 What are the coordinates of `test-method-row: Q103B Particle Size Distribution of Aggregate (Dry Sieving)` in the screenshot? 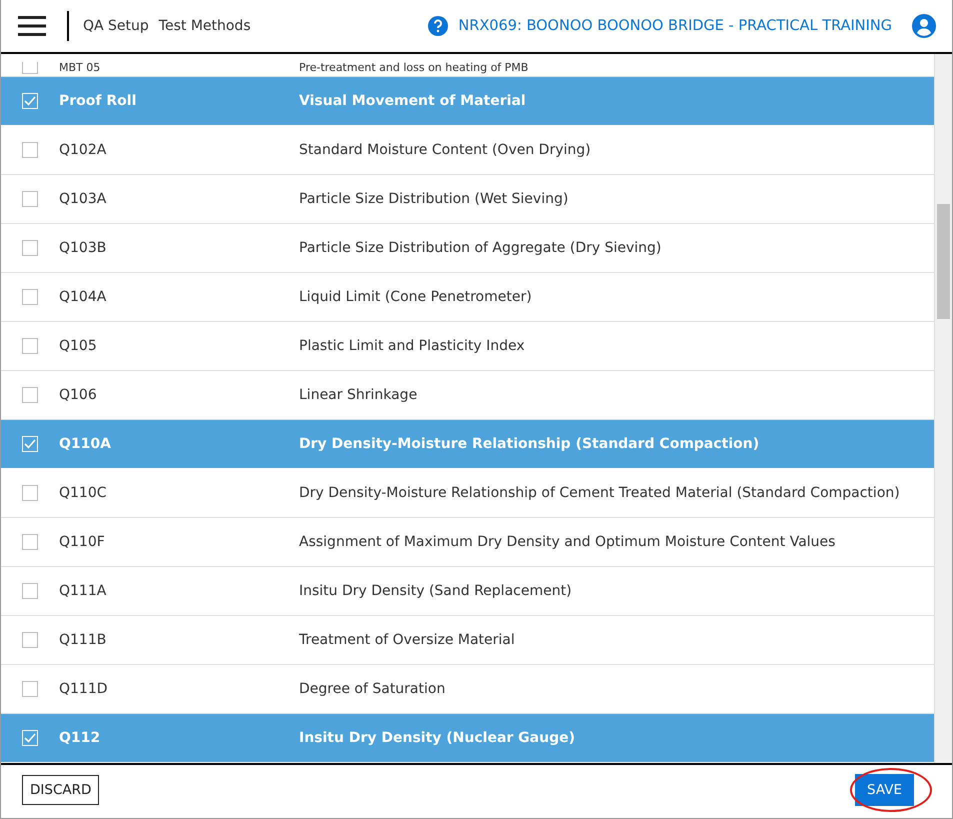 It's located at (467, 248).